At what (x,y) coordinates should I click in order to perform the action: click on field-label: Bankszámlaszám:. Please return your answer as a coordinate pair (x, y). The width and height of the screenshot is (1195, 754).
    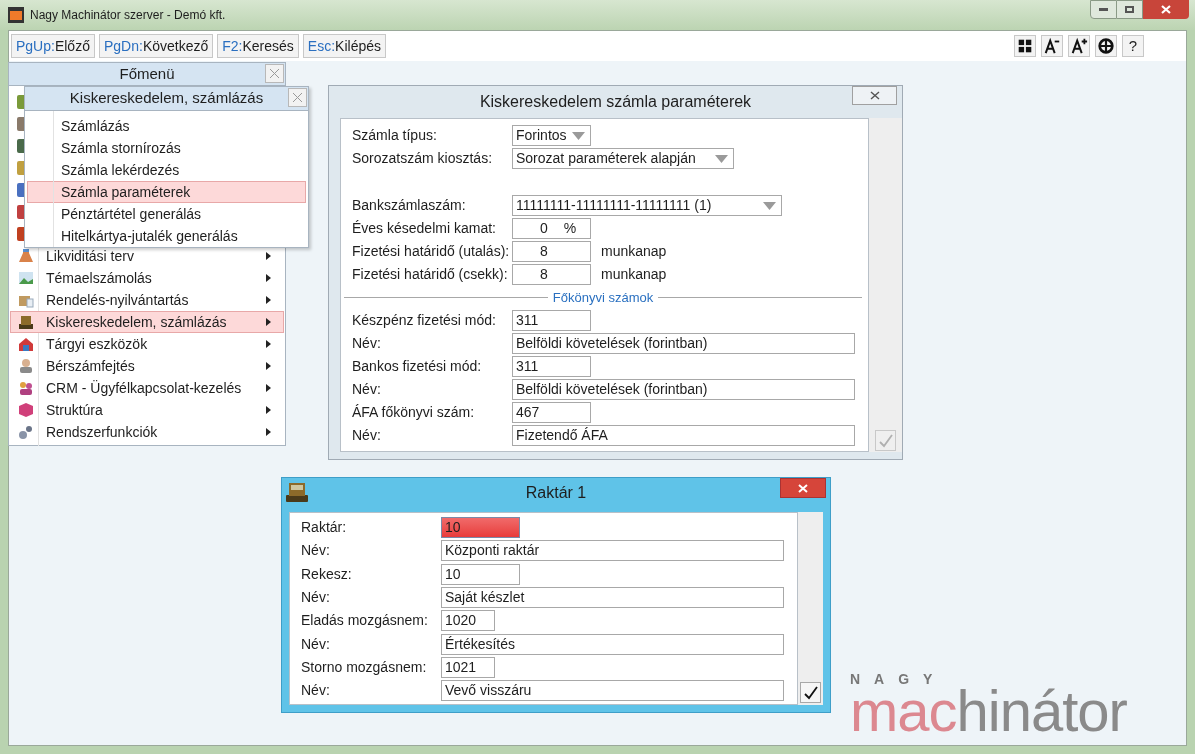
    Looking at the image, I should click on (409, 205).